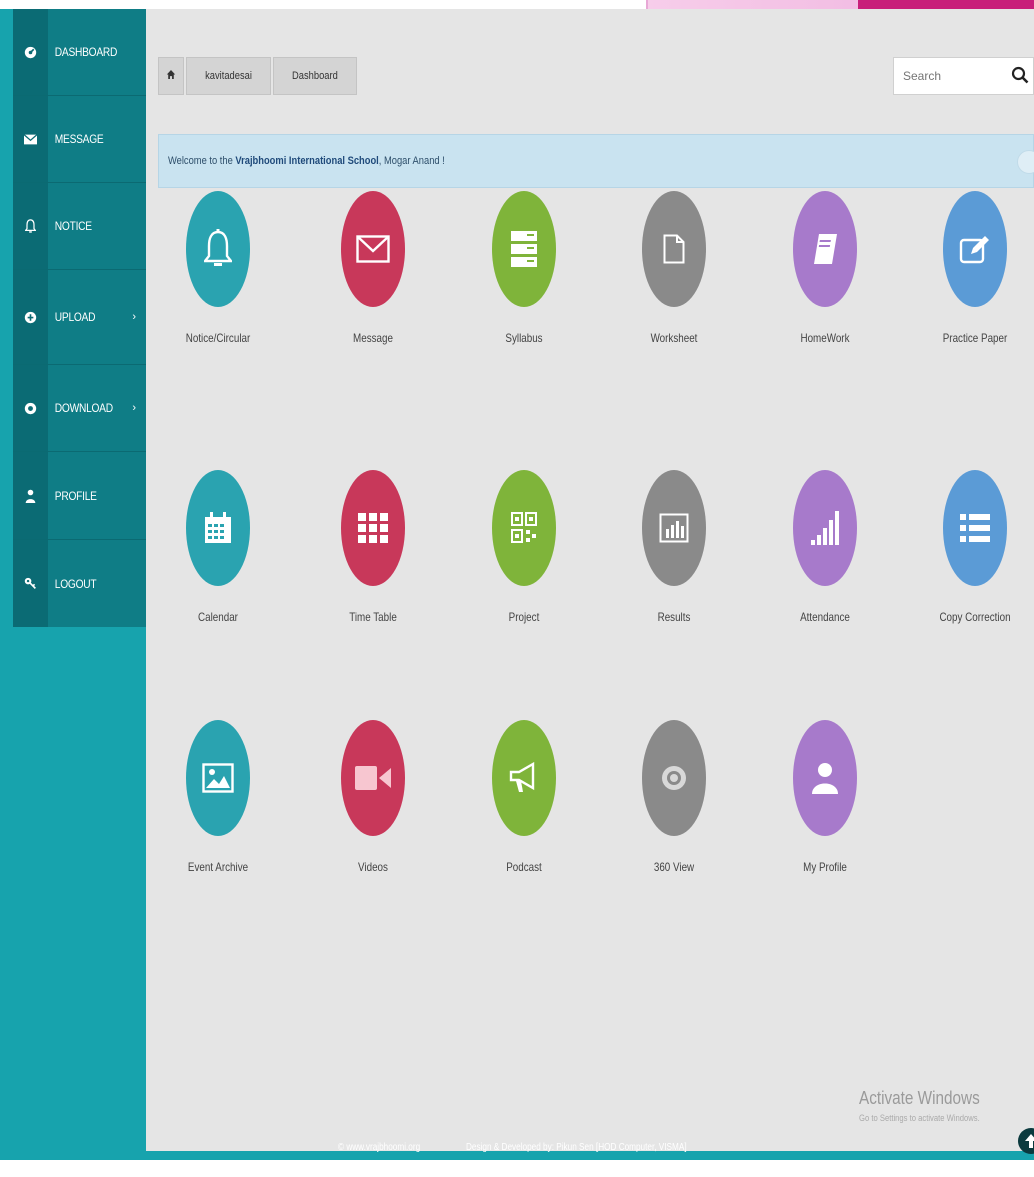 The image size is (1034, 1177). Describe the element at coordinates (524, 867) in the screenshot. I see `tile-label: Podcast` at that location.